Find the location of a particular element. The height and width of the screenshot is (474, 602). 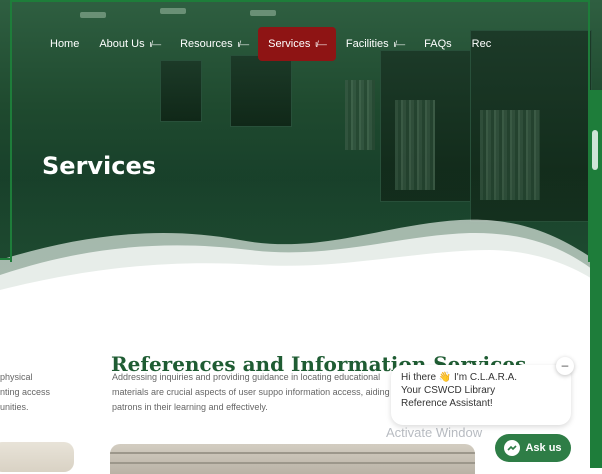

nav-facilities: Facilities ɩ/— is located at coordinates (375, 44).